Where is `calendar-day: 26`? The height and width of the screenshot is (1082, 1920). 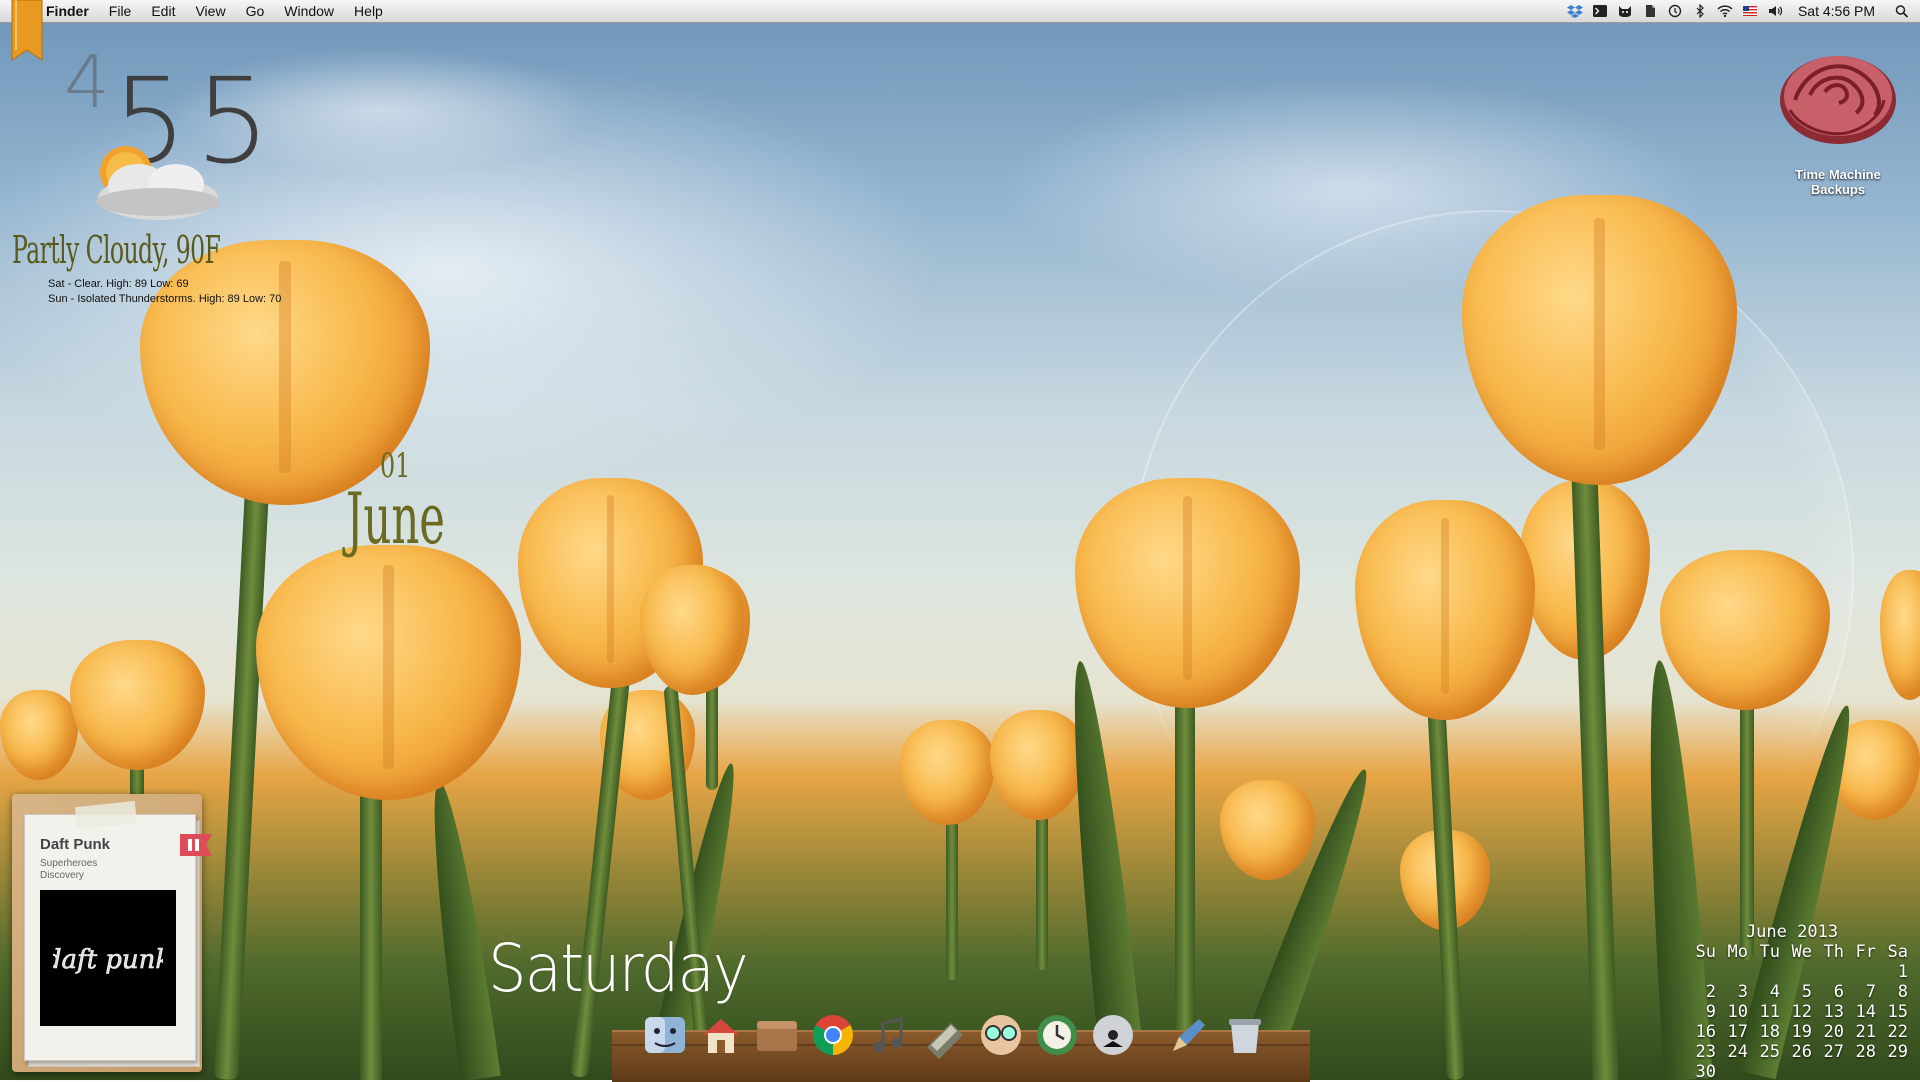 calendar-day: 26 is located at coordinates (1801, 1052).